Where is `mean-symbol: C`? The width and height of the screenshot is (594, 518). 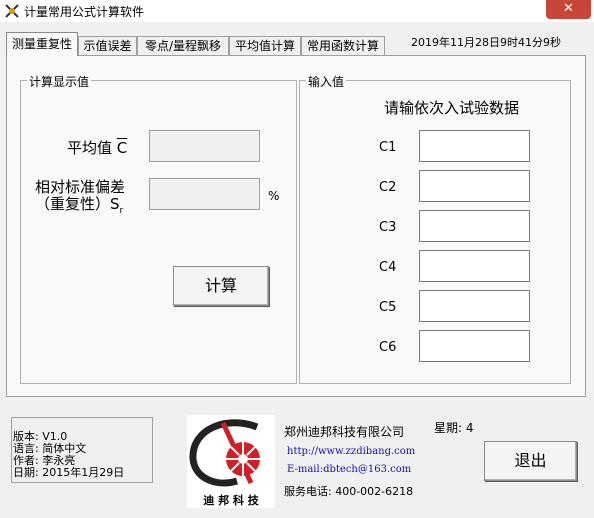
mean-symbol: C is located at coordinates (122, 148).